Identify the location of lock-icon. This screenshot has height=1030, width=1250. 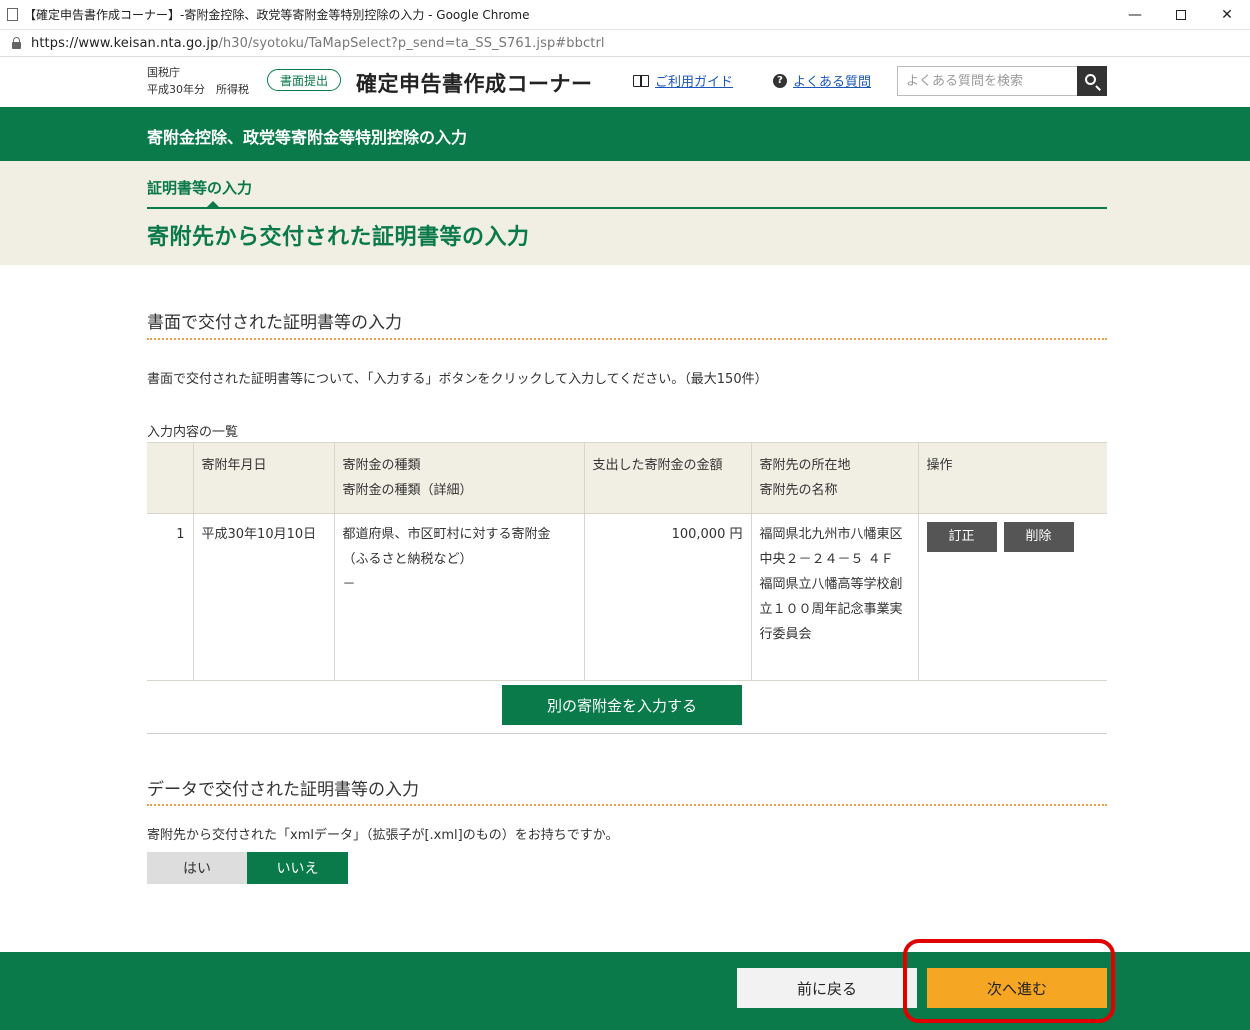
(16, 42).